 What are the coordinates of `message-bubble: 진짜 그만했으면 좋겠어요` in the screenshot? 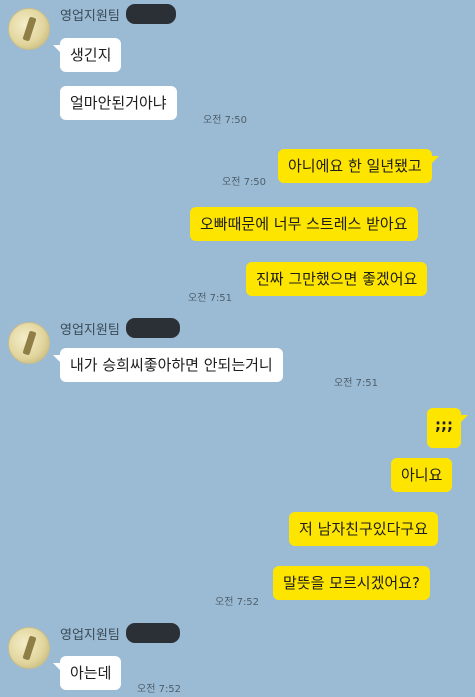 It's located at (337, 279).